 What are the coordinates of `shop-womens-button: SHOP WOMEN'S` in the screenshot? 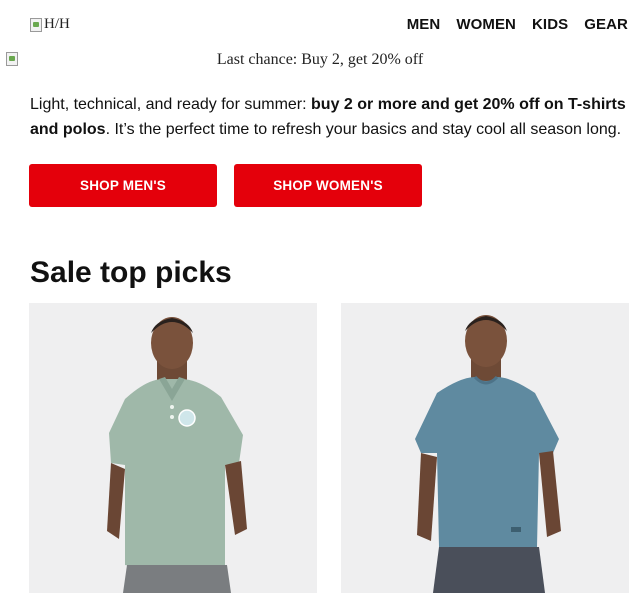 It's located at (328, 185).